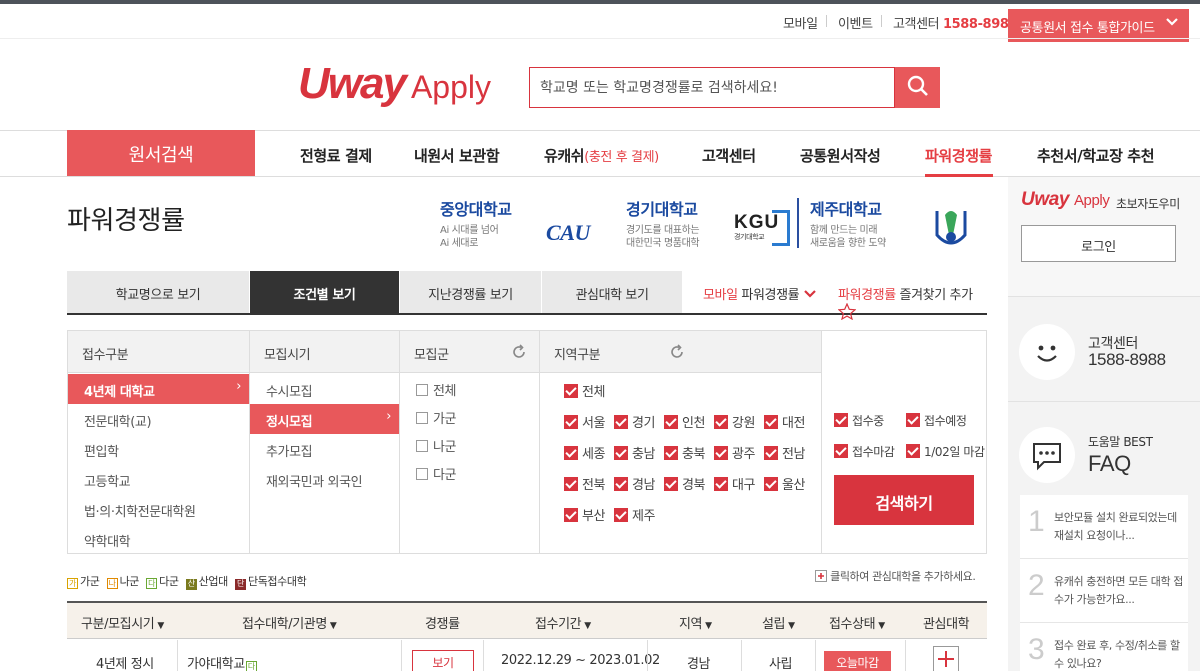 The image size is (1200, 671). I want to click on th-period: 접수기간 ▼, so click(563, 622).